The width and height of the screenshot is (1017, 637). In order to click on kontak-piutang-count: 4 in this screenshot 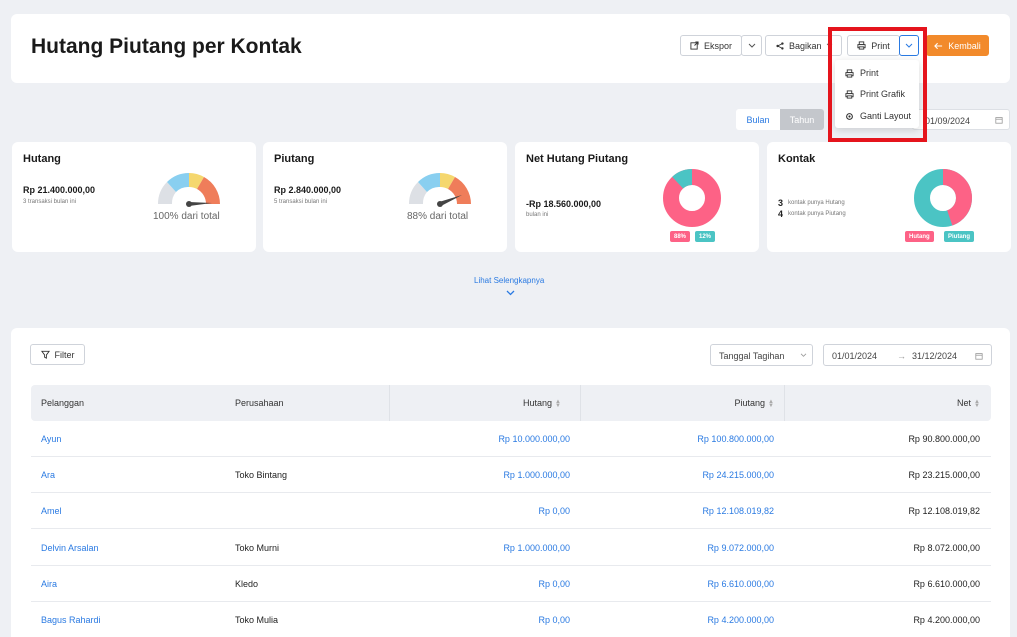, I will do `click(781, 214)`.